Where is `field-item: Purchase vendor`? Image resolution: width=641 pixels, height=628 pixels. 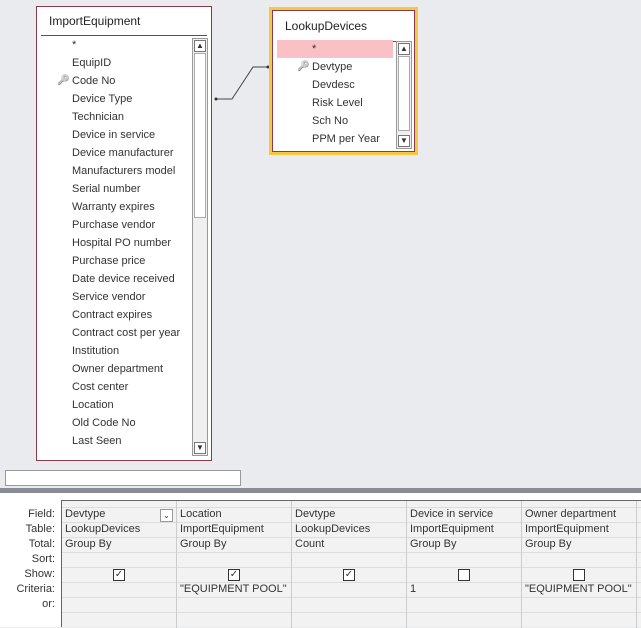
field-item: Purchase vendor is located at coordinates (113, 225).